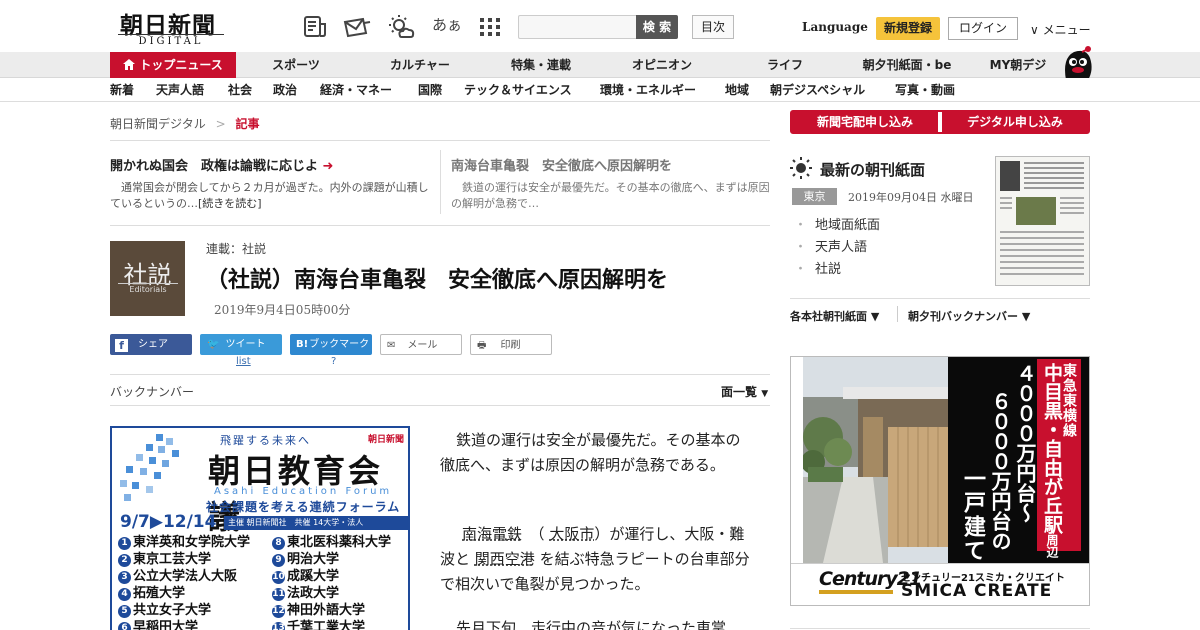 This screenshot has width=1200, height=630. I want to click on logo-bar, so click(856, 592).